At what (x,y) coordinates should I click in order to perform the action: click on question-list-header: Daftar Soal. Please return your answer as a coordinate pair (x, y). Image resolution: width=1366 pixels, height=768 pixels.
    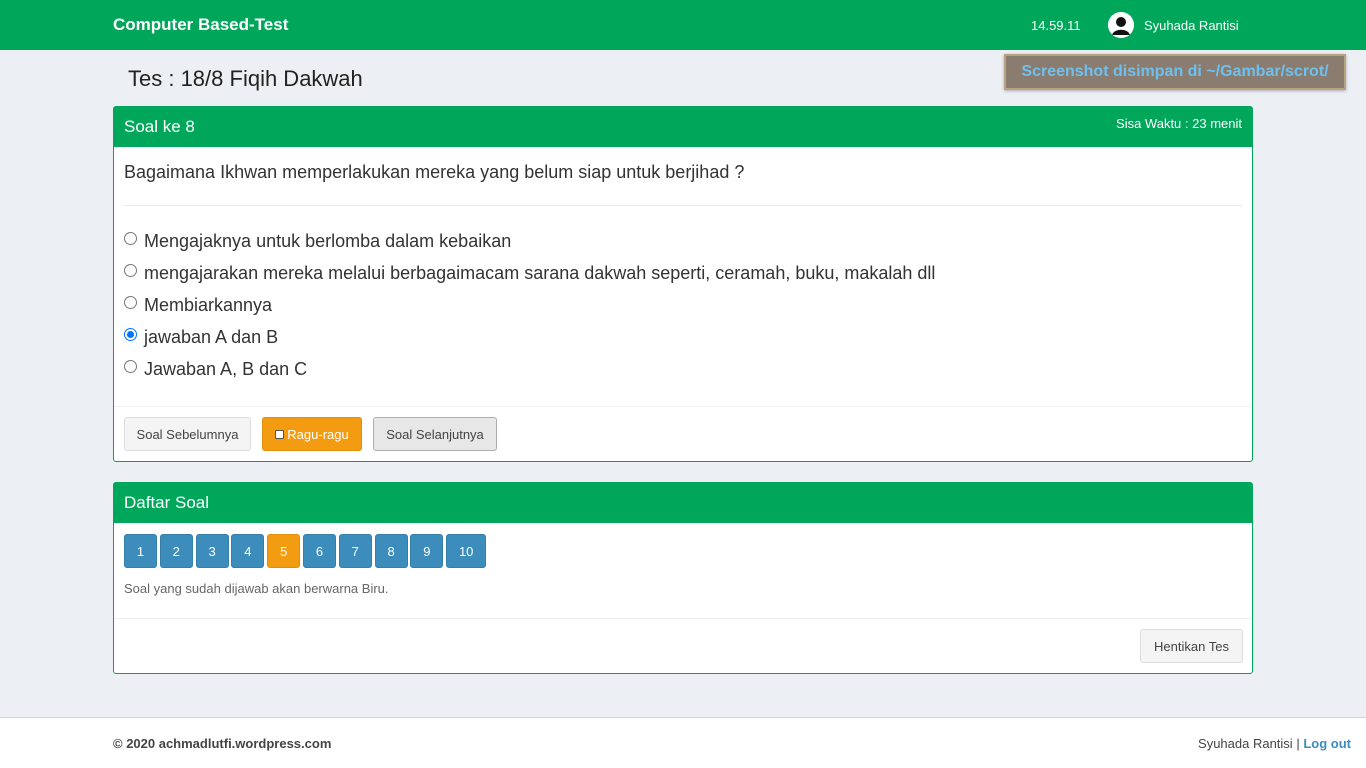
    Looking at the image, I should click on (683, 503).